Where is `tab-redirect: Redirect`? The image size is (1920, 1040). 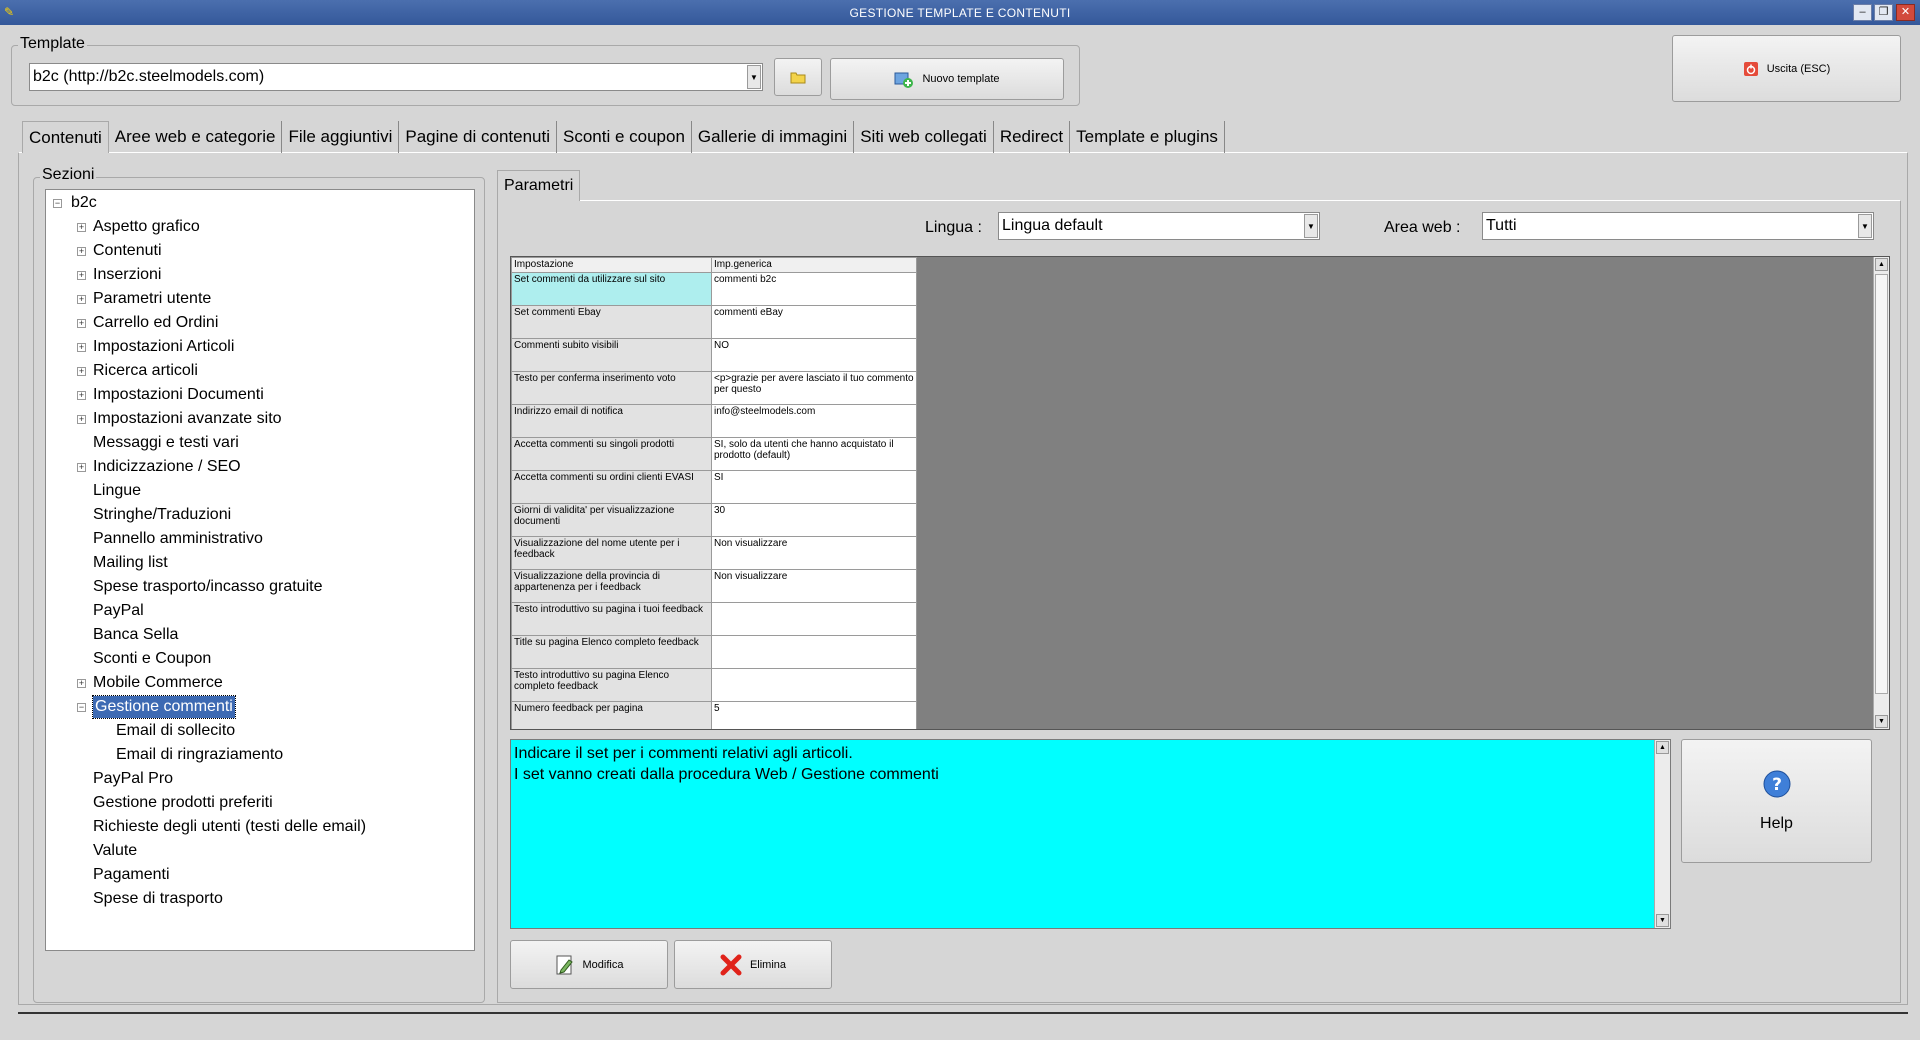
tab-redirect: Redirect is located at coordinates (1032, 137).